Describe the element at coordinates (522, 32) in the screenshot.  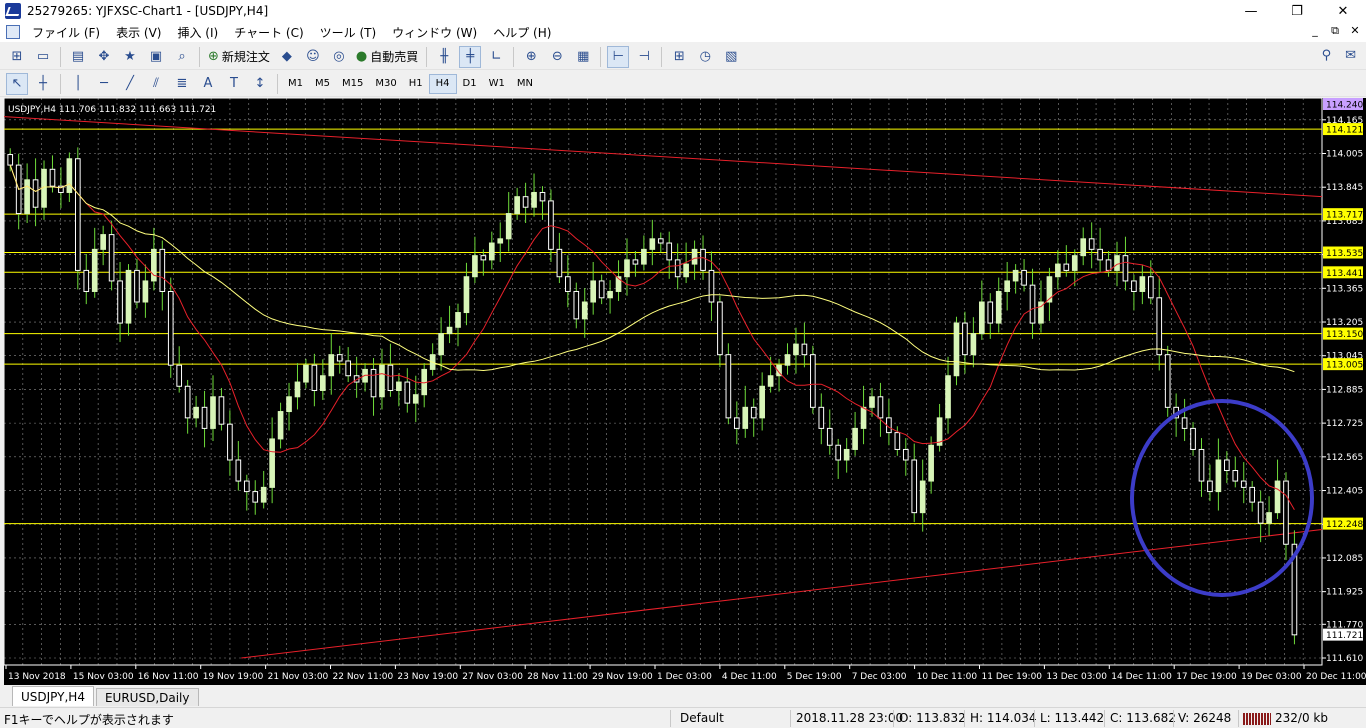
I see `menu-help: ヘルプ (H)` at that location.